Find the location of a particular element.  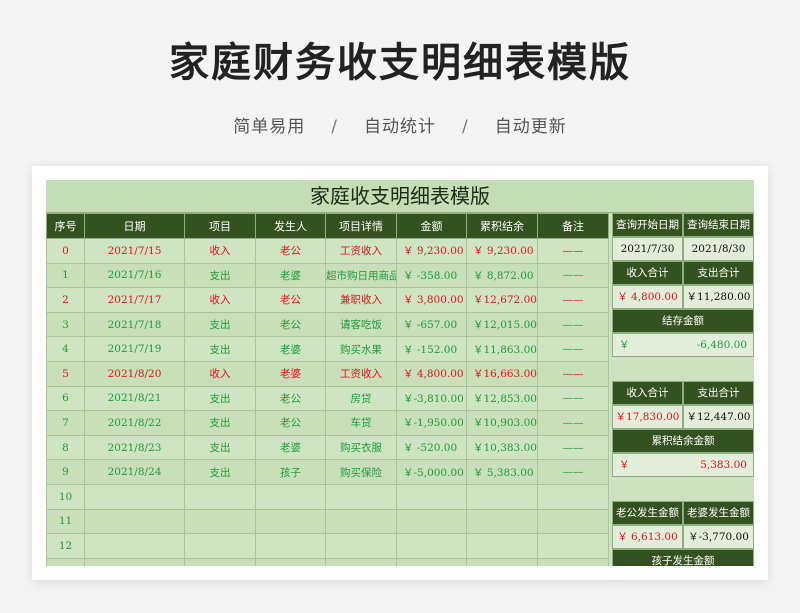

query-end-value: 2021/8/30 is located at coordinates (718, 249).